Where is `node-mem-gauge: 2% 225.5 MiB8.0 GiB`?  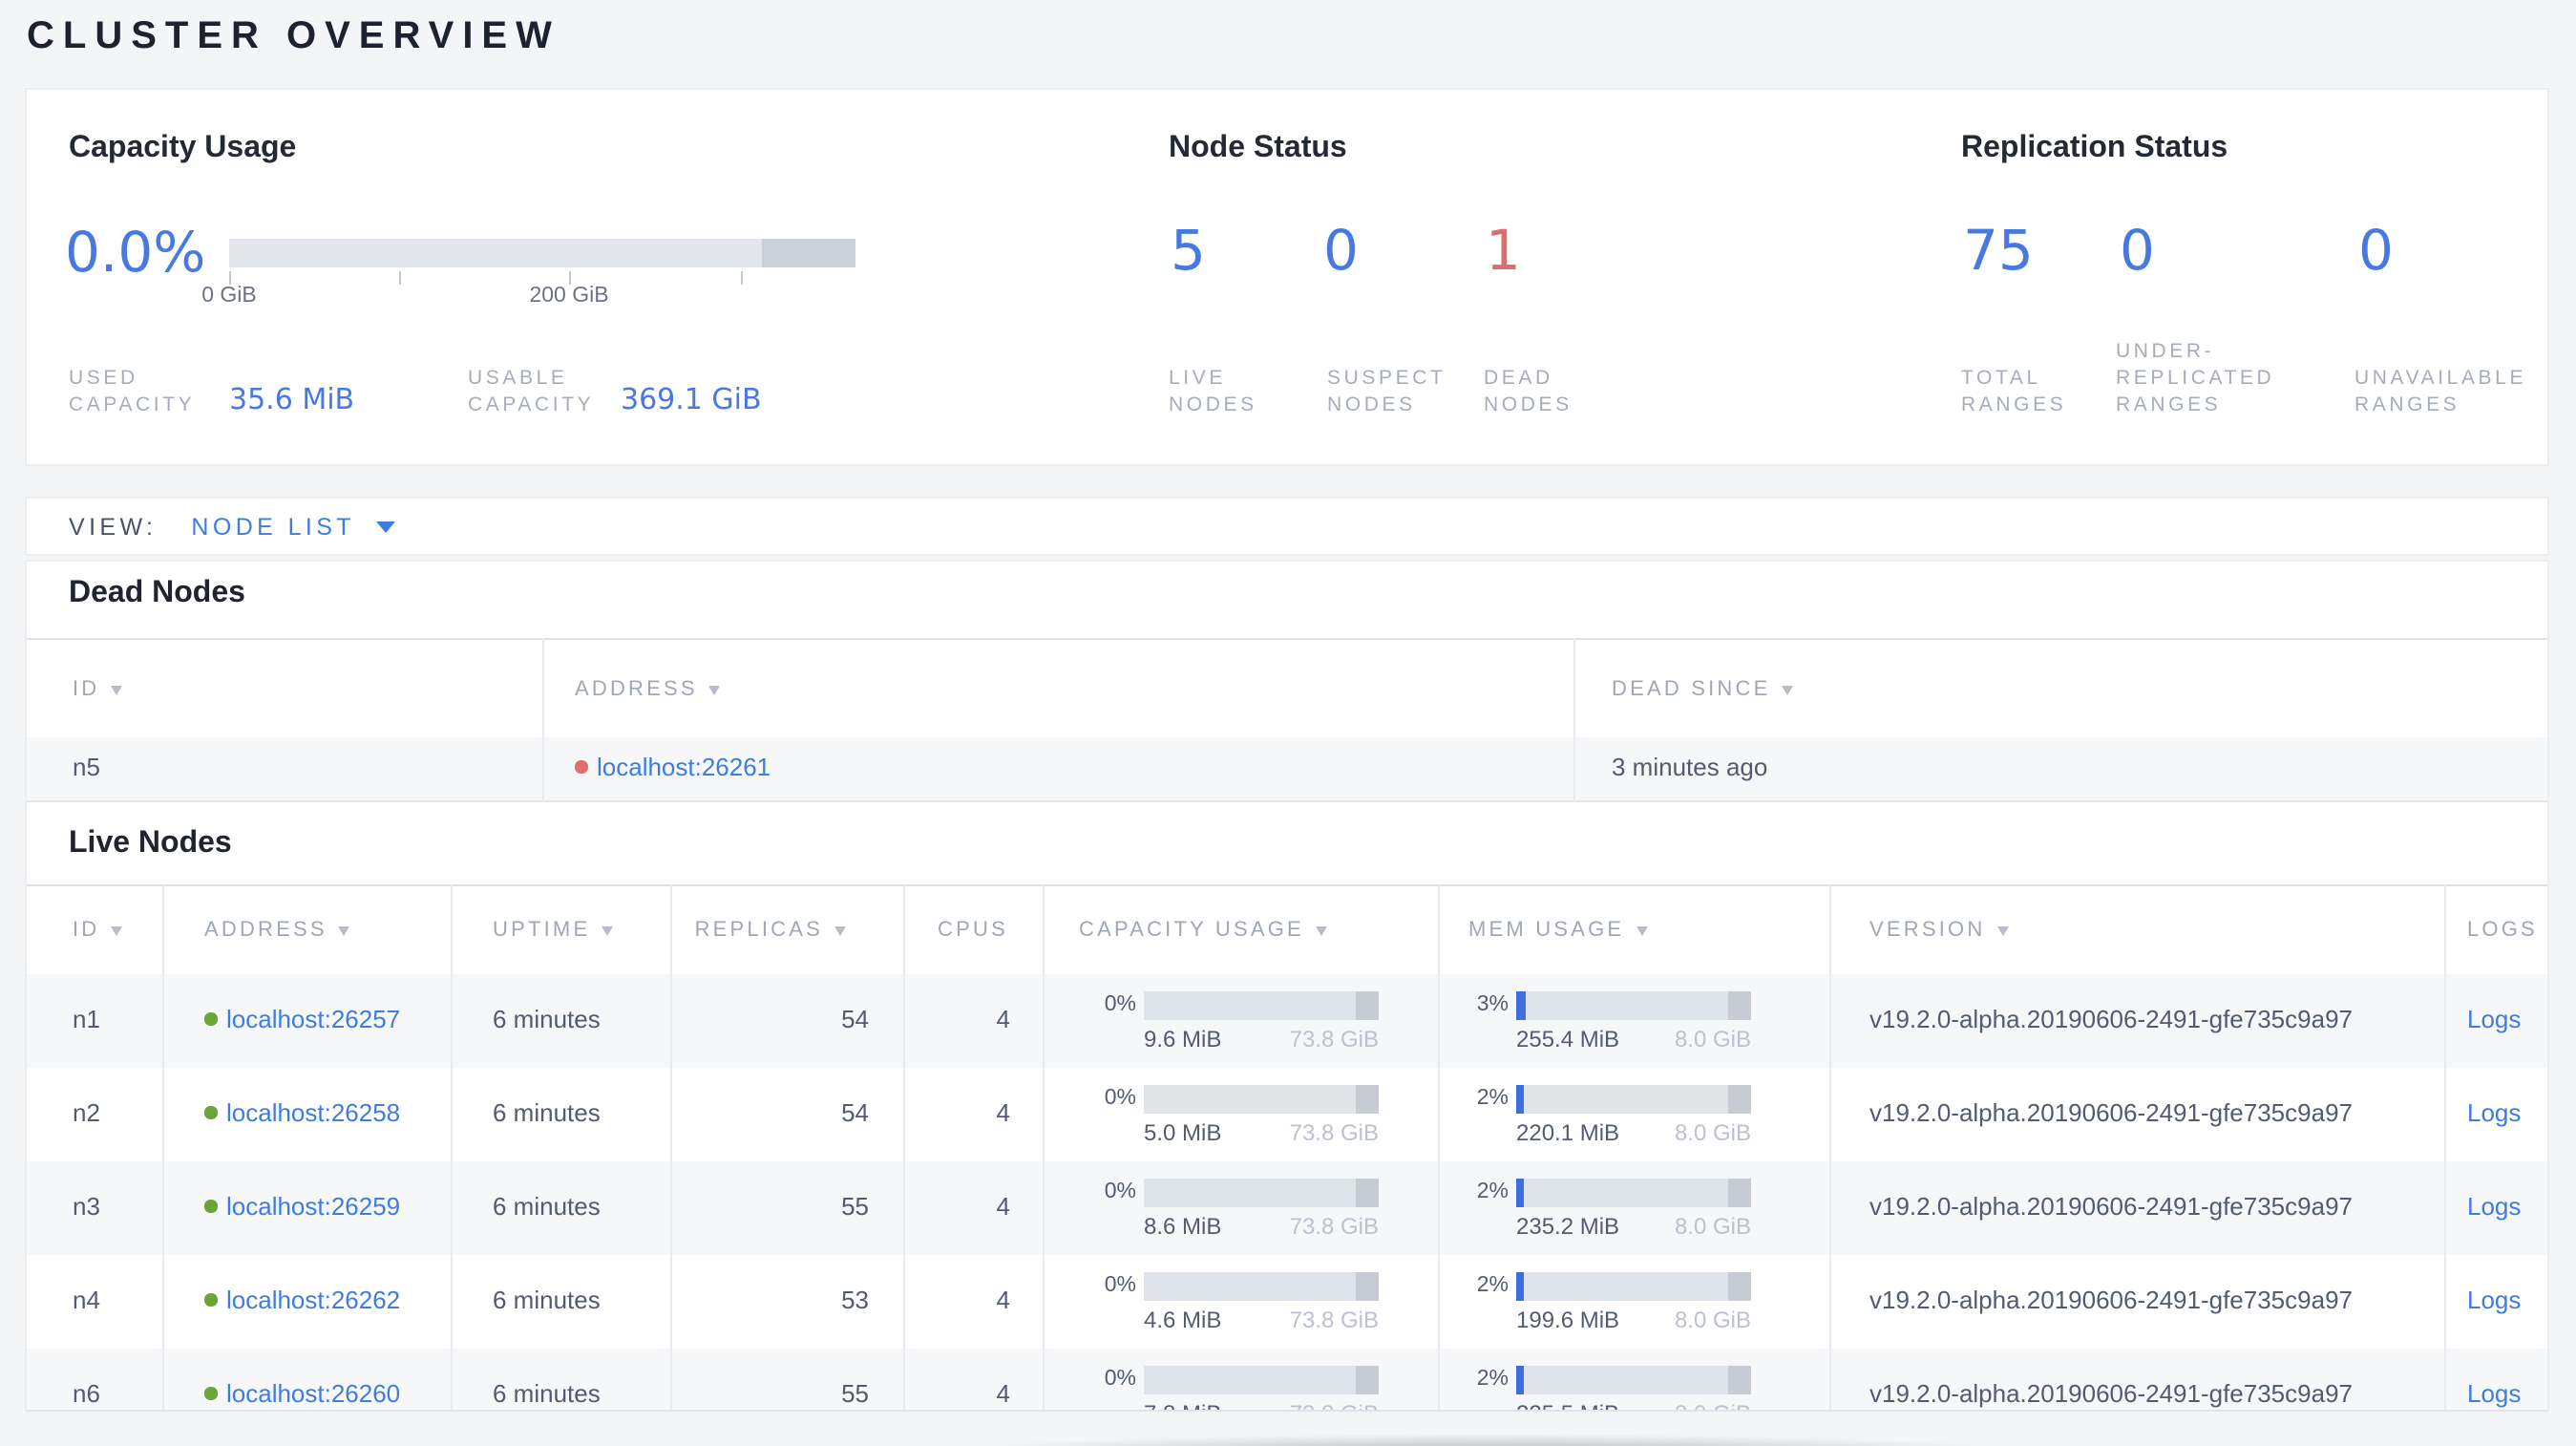 node-mem-gauge: 2% 225.5 MiB8.0 GiB is located at coordinates (1633, 1387).